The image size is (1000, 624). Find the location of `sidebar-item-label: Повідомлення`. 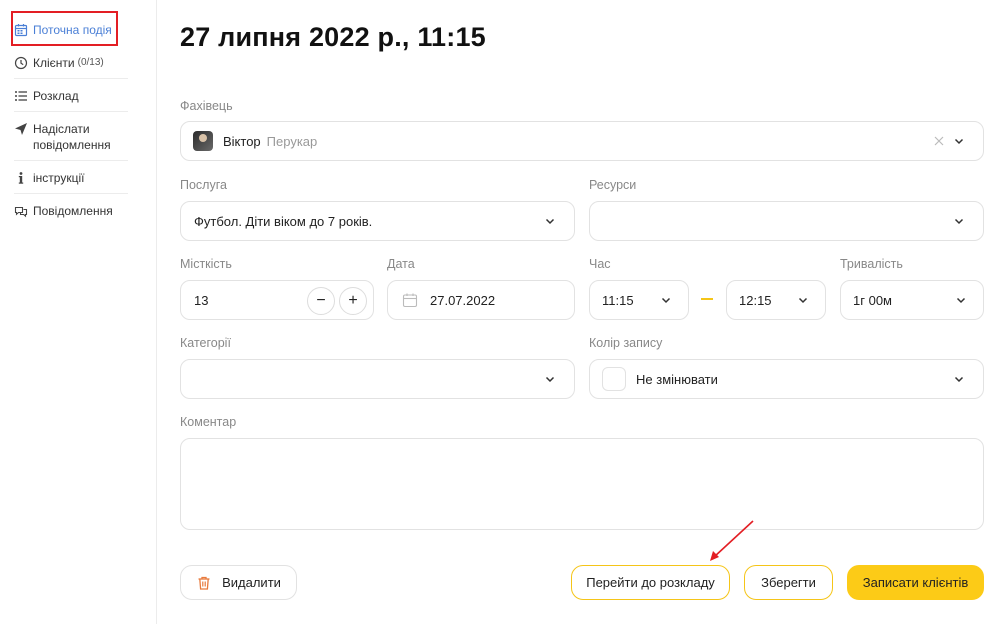

sidebar-item-label: Повідомлення is located at coordinates (73, 211).